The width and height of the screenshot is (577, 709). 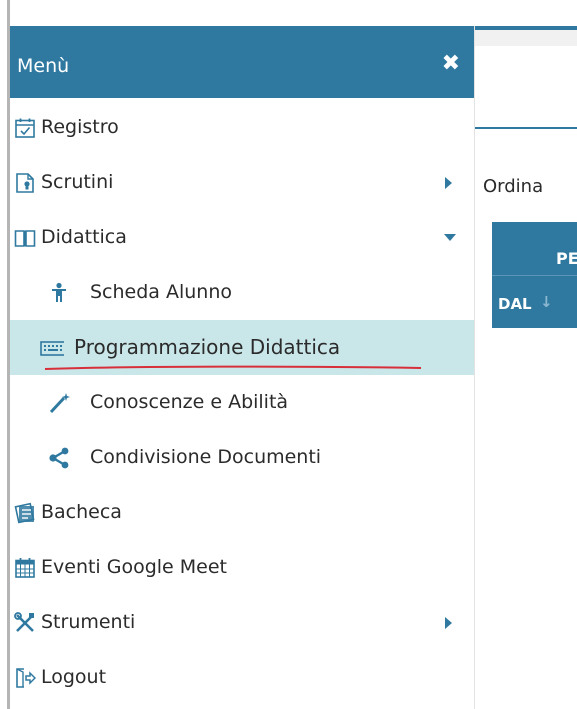 I want to click on sidebar-item-label: Logout, so click(x=74, y=677).